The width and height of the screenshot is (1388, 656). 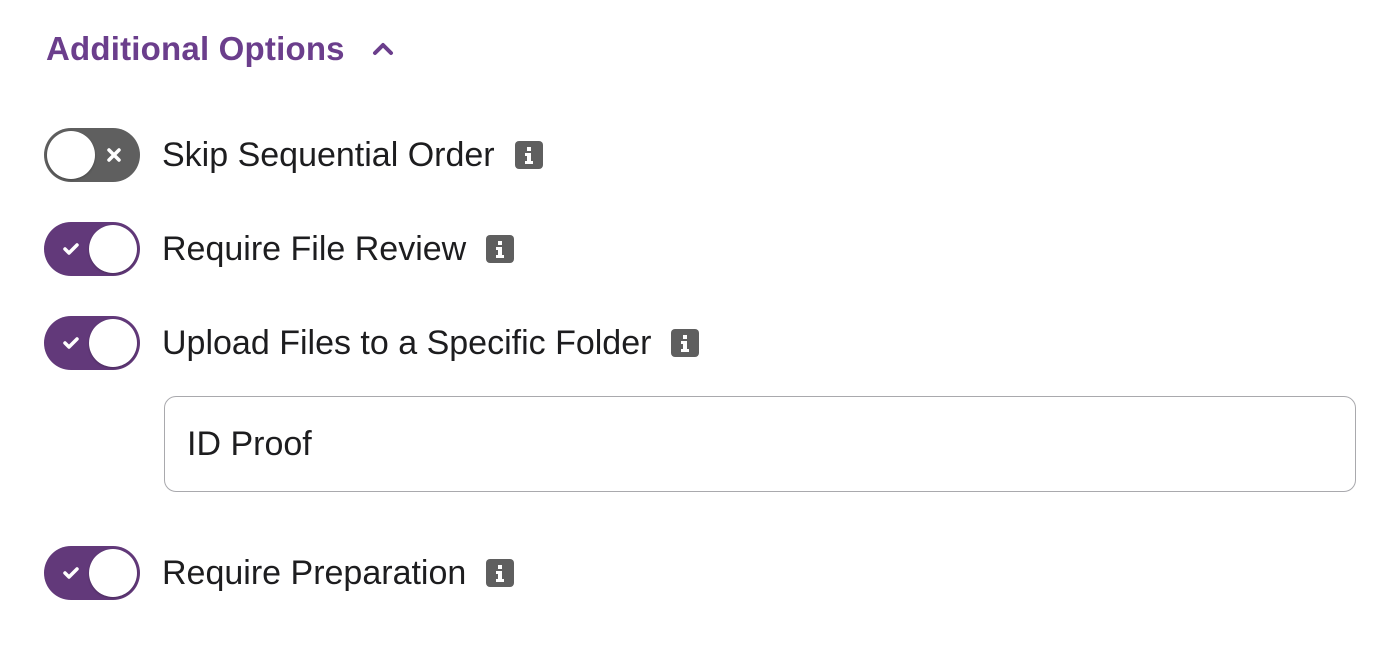 I want to click on option-label: Require Preparation, so click(x=314, y=572).